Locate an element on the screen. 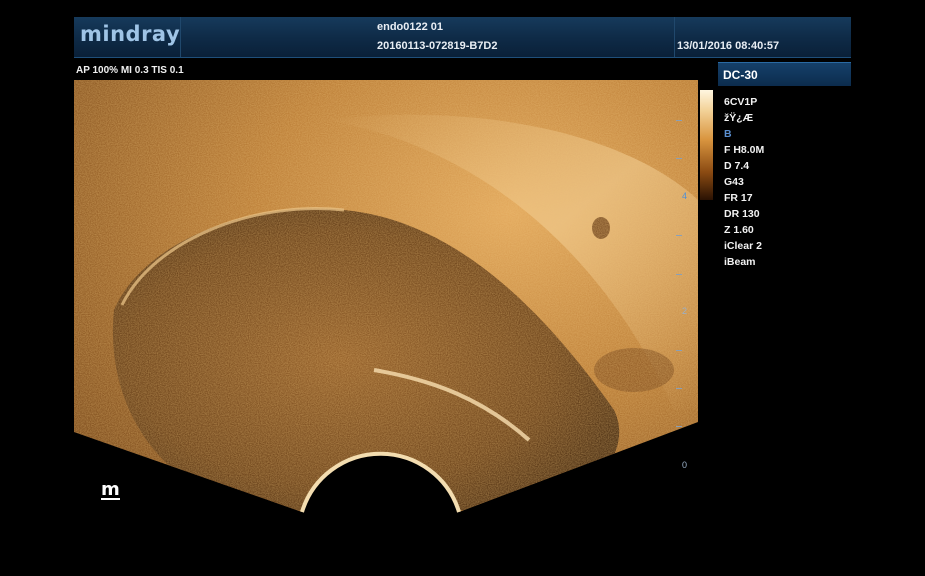  exam-id: 20160113-072819-B7D2 is located at coordinates (437, 46).